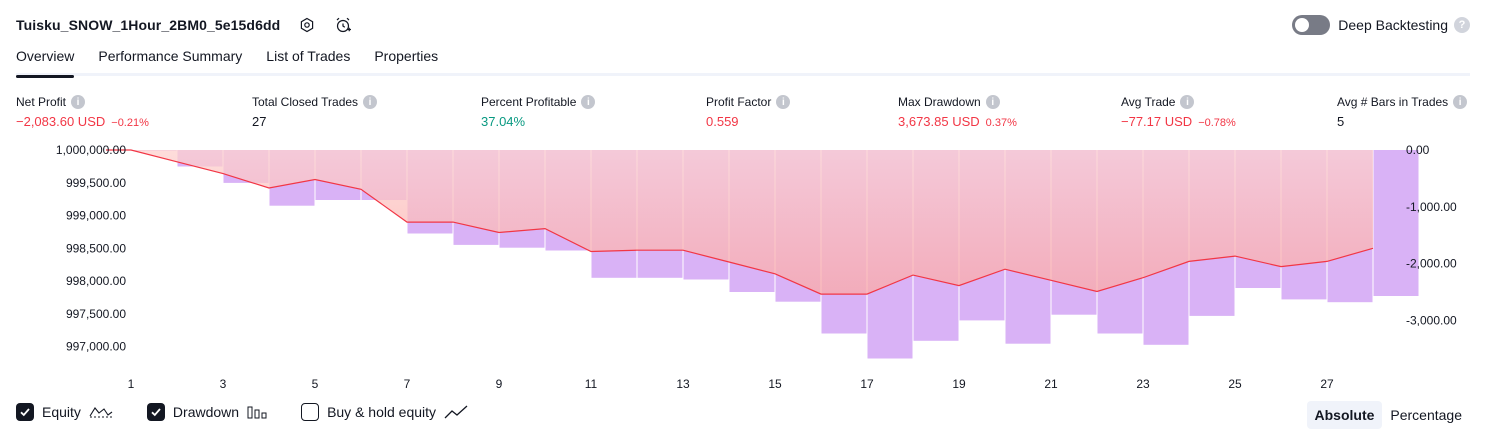  What do you see at coordinates (96, 281) in the screenshot?
I see `left-axis-tick-label: 998,000.00` at bounding box center [96, 281].